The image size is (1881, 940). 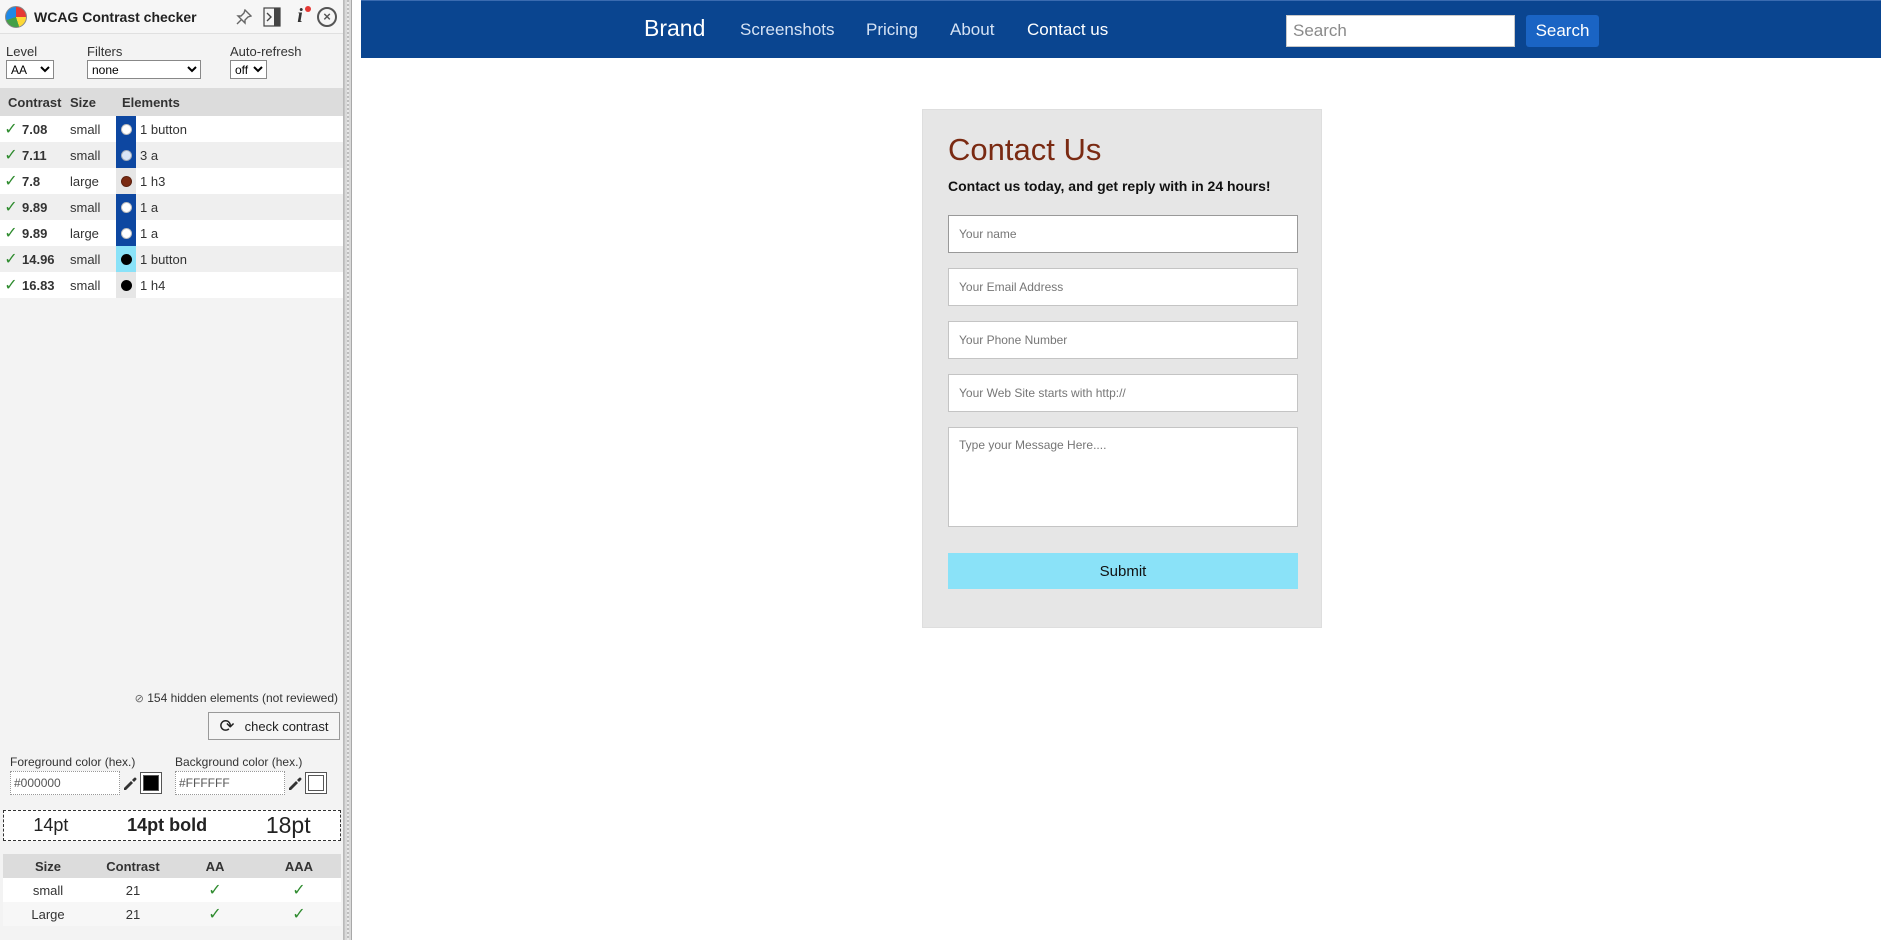 What do you see at coordinates (1123, 477) in the screenshot?
I see `message-field` at bounding box center [1123, 477].